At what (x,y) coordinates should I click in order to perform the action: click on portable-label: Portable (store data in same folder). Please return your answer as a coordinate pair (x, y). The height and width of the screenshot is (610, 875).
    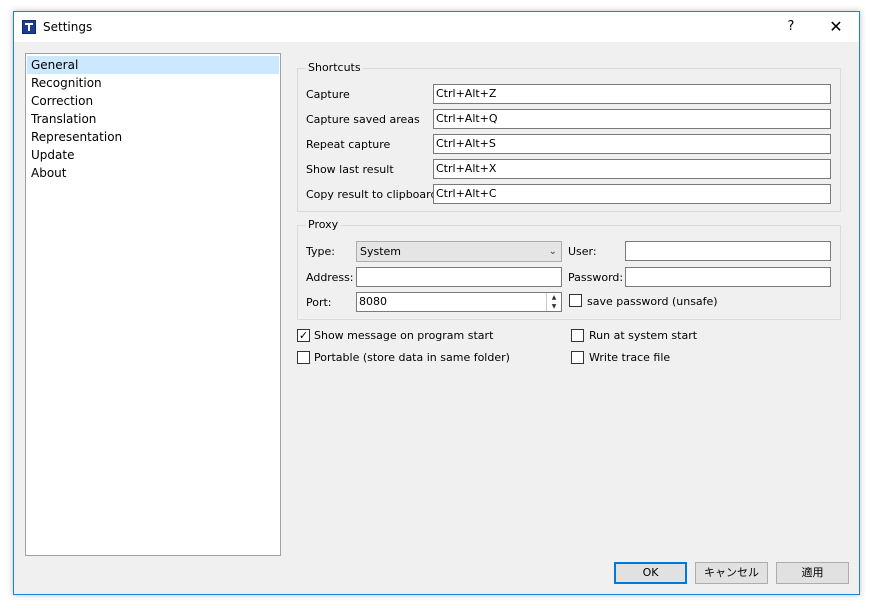
    Looking at the image, I should click on (412, 357).